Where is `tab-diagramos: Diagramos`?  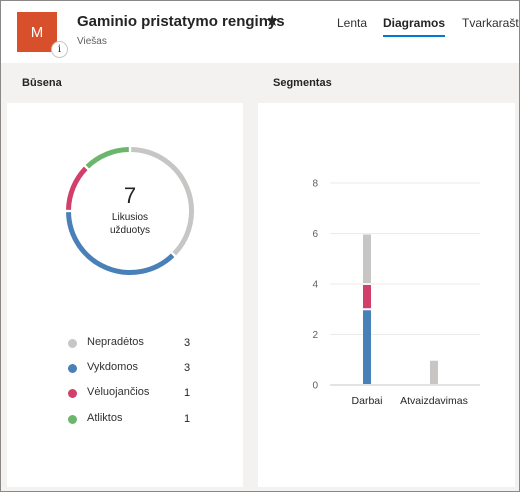
tab-diagramos: Diagramos is located at coordinates (414, 23).